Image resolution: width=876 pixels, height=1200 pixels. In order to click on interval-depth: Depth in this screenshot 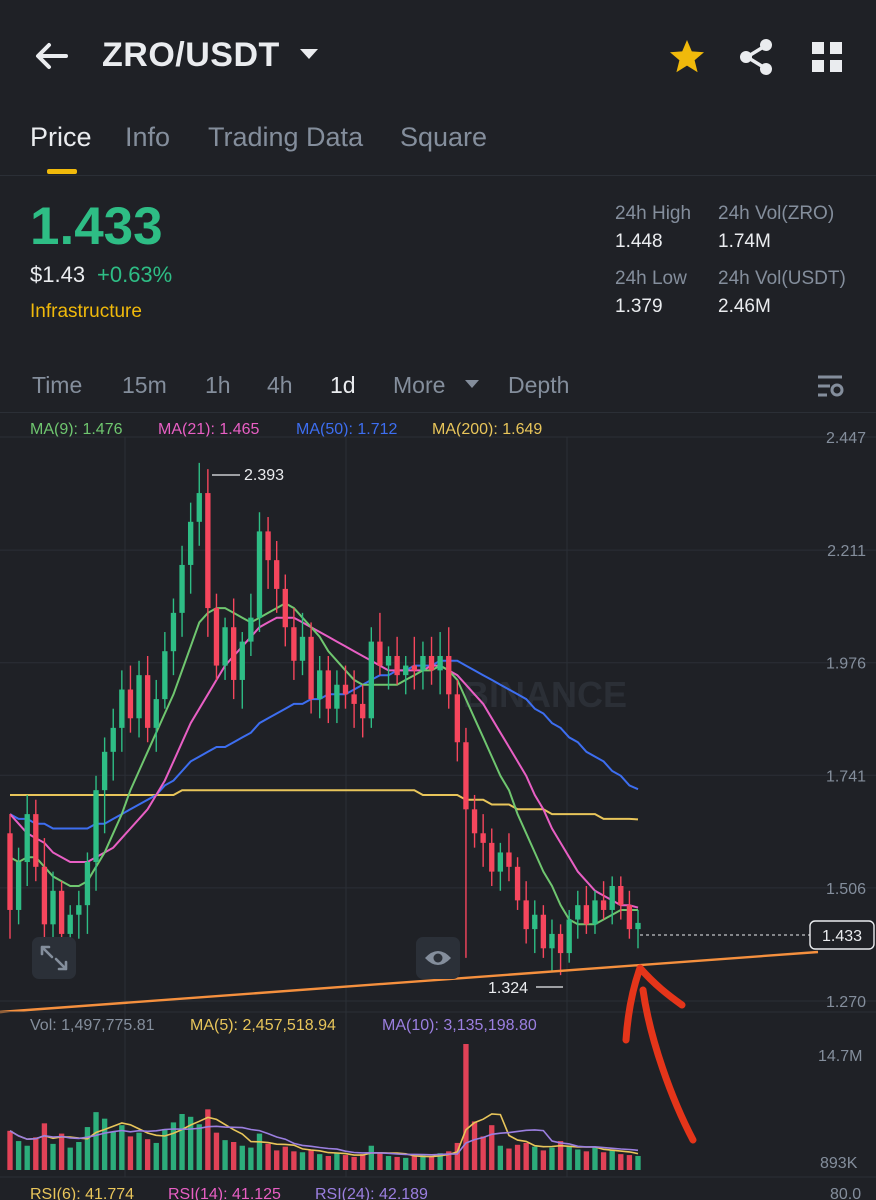, I will do `click(538, 385)`.